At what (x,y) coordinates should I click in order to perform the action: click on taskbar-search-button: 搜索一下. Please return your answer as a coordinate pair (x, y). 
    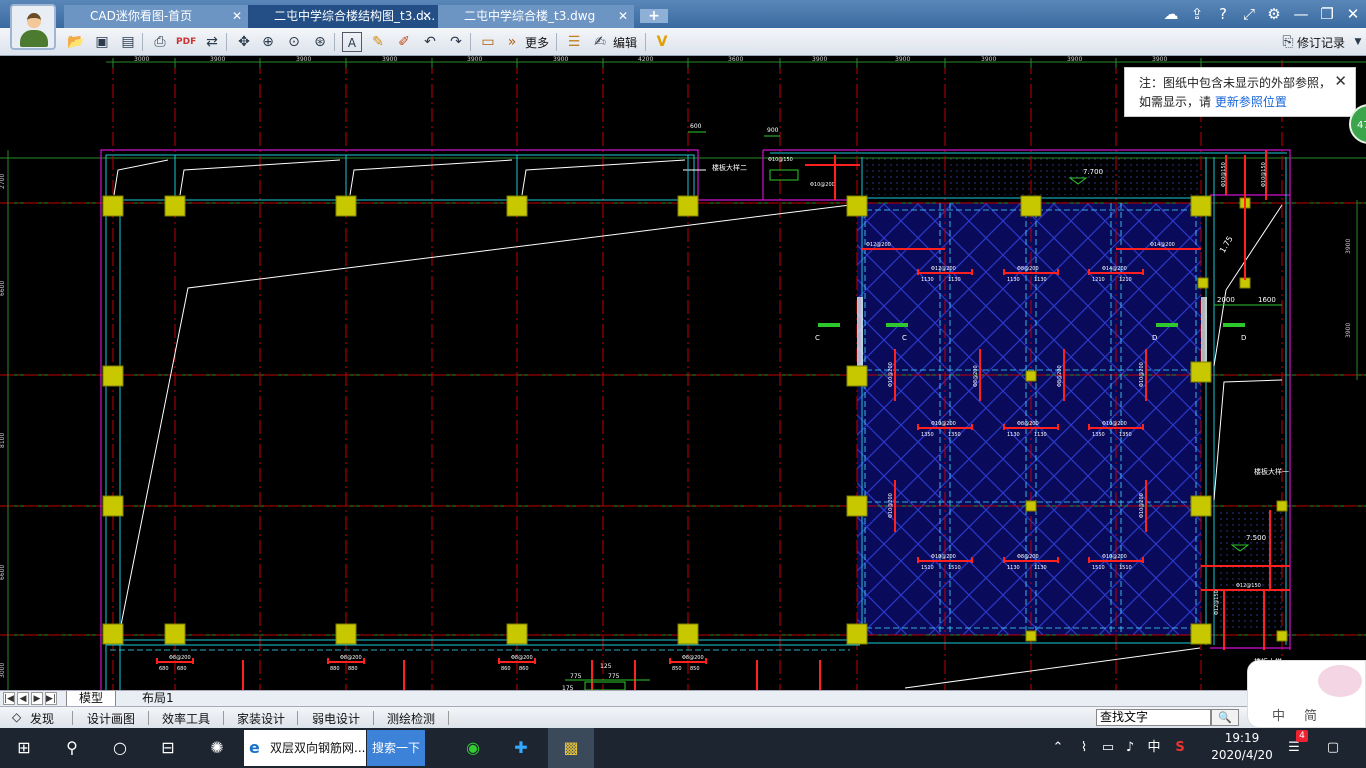
    Looking at the image, I should click on (396, 748).